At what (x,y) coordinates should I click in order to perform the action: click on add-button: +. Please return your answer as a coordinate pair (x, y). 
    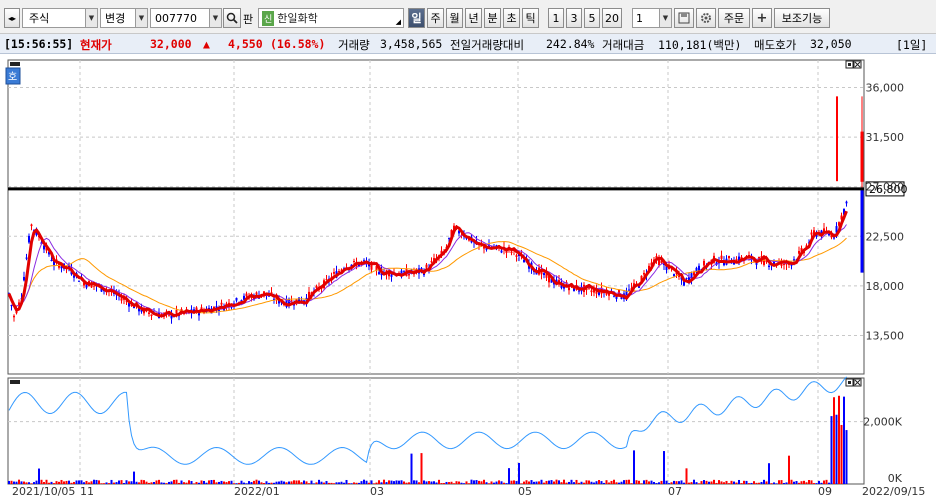
    Looking at the image, I should click on (762, 18).